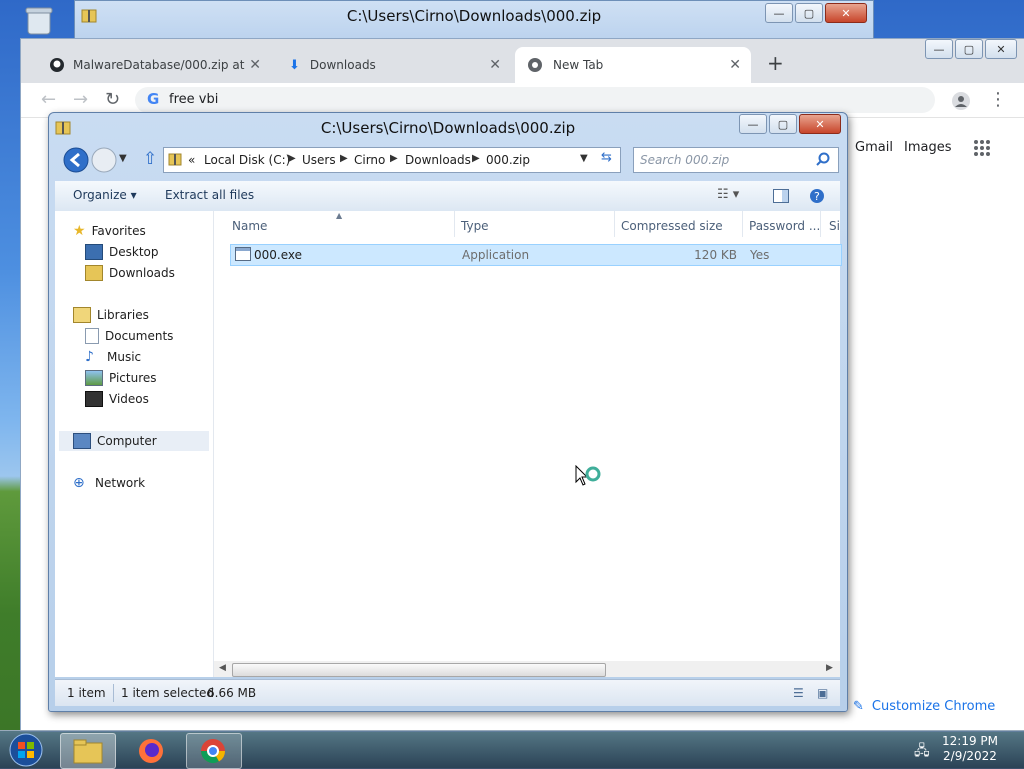 The width and height of the screenshot is (1024, 769). I want to click on back-arrow-icon: ←, so click(48, 99).